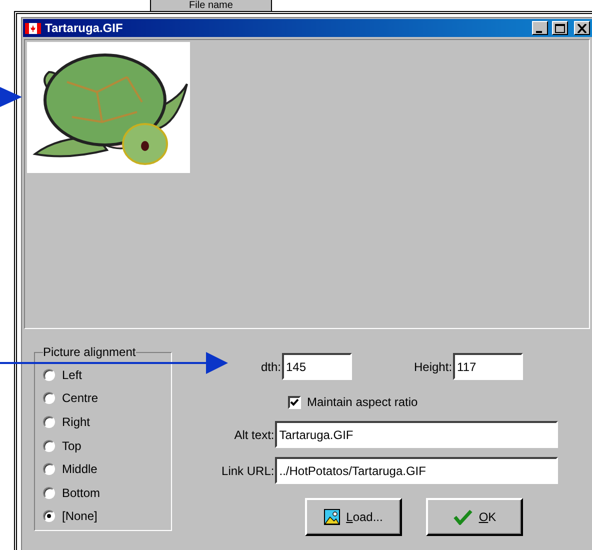 This screenshot has width=592, height=550. Describe the element at coordinates (107, 492) in the screenshot. I see `alignment-option: Bottom` at that location.